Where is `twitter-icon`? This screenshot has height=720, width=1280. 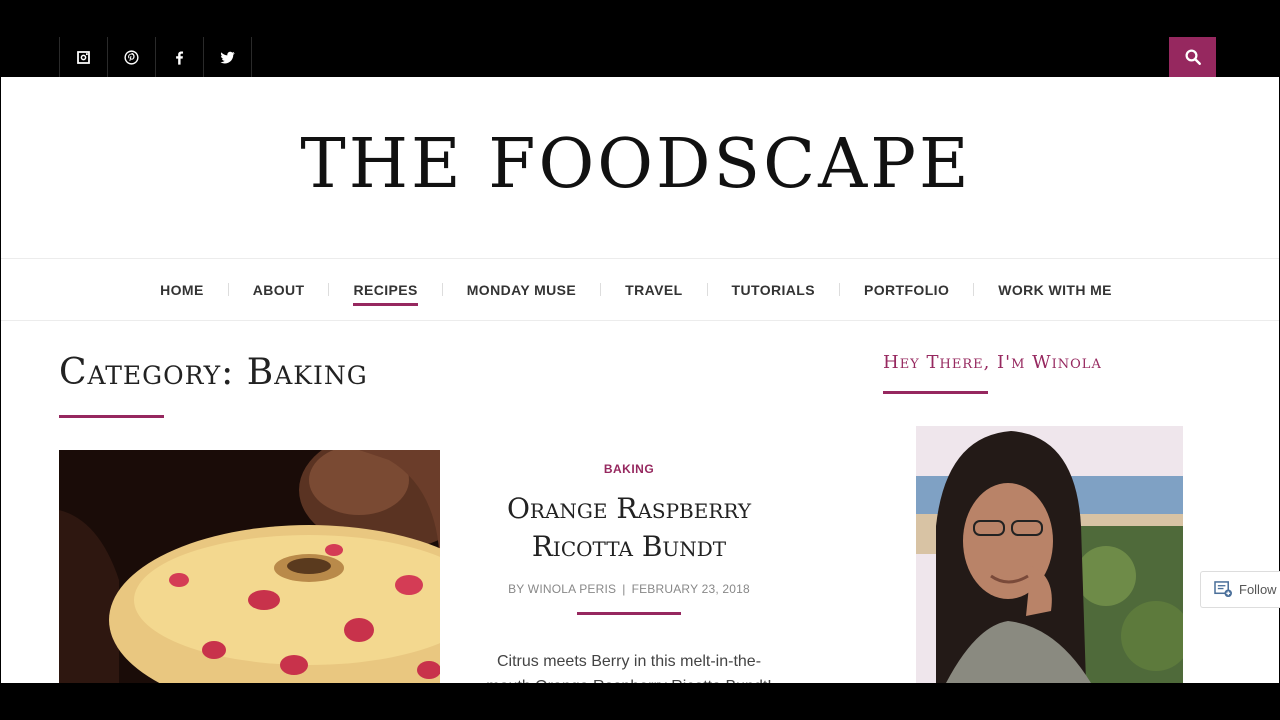
twitter-icon is located at coordinates (227, 57).